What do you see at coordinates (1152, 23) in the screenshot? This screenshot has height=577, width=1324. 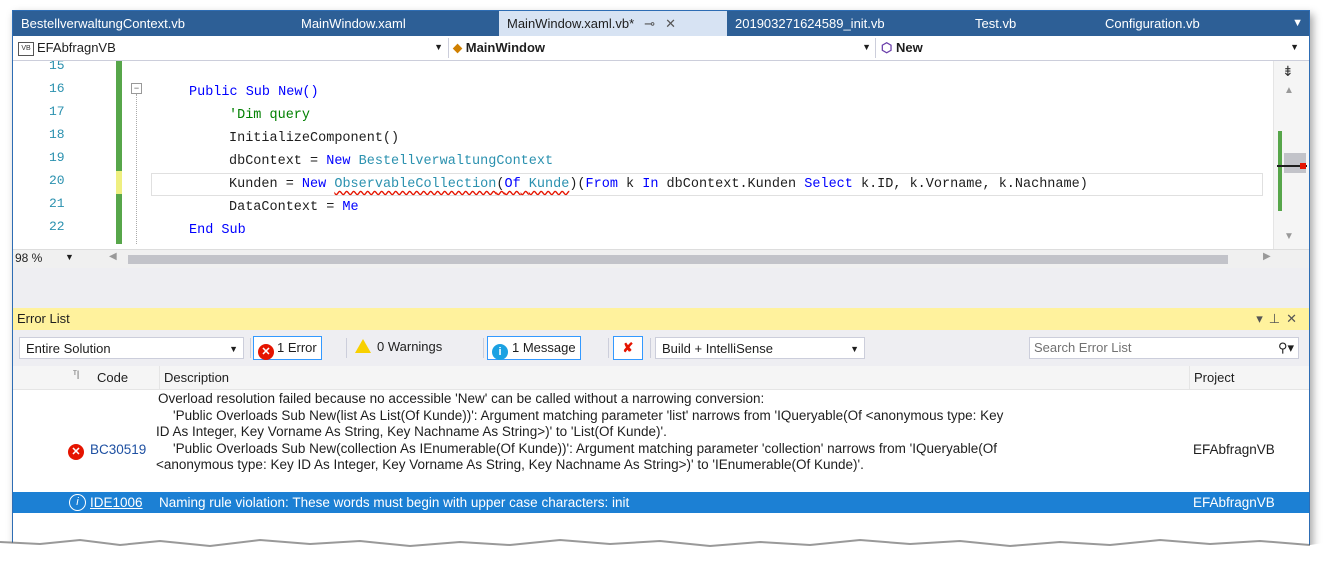 I see `tab-label: Configuration.vb` at bounding box center [1152, 23].